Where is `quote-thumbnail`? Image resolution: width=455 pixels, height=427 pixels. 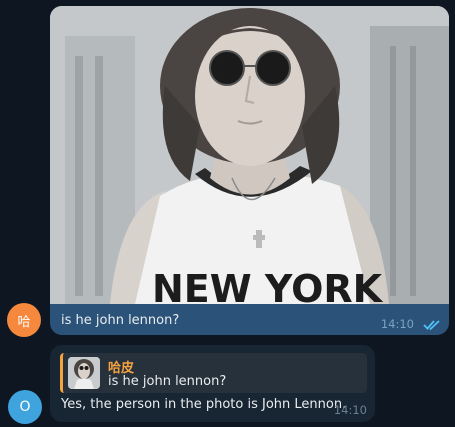 quote-thumbnail is located at coordinates (84, 373).